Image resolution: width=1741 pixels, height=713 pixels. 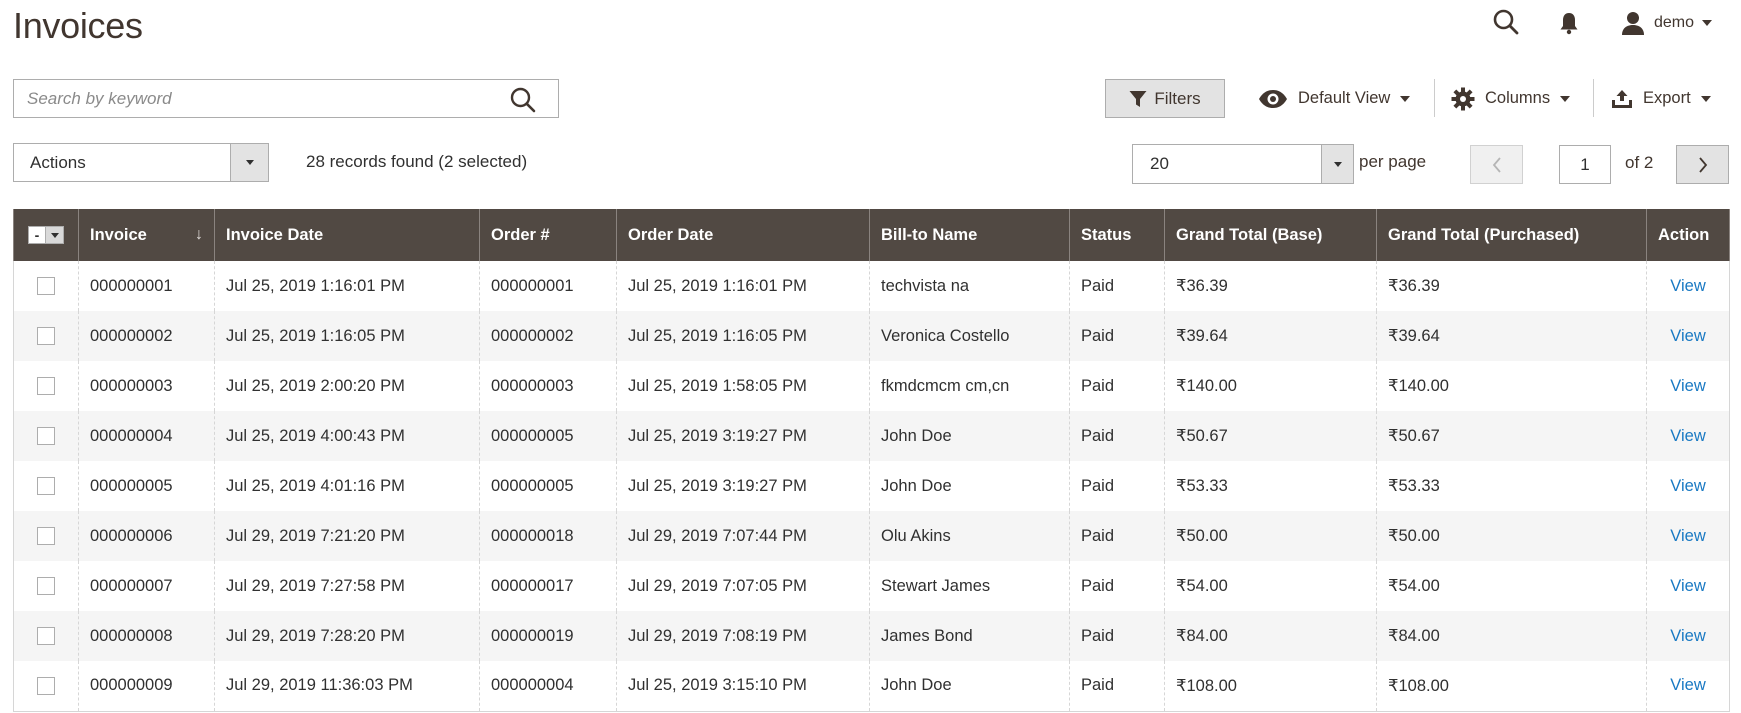 I want to click on export-label: Export, so click(x=1667, y=98).